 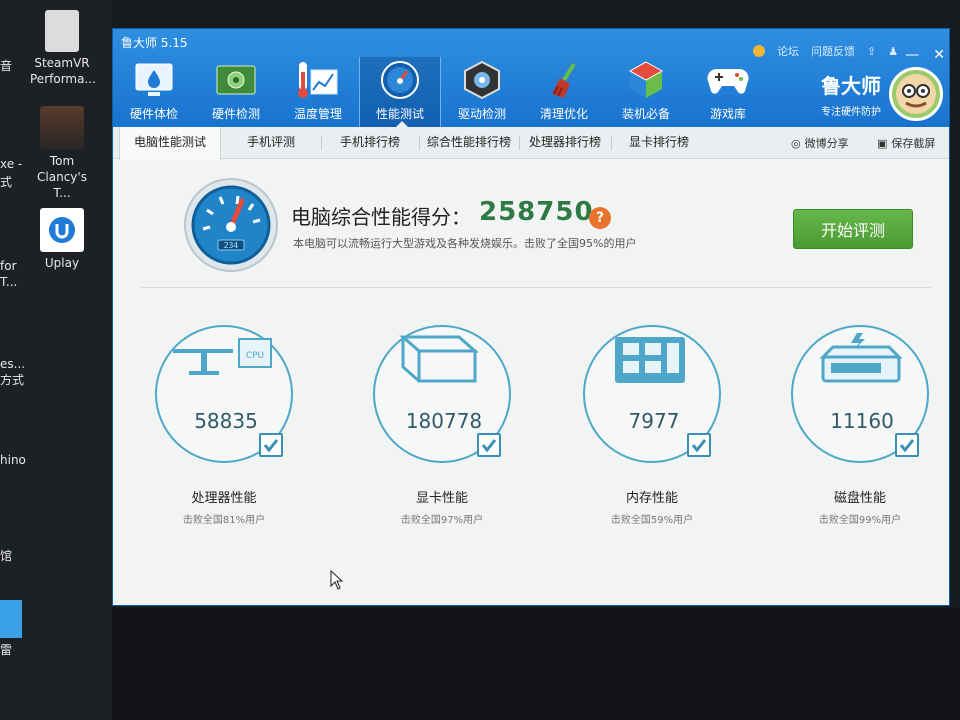 I want to click on app-icon, so click(x=11, y=619).